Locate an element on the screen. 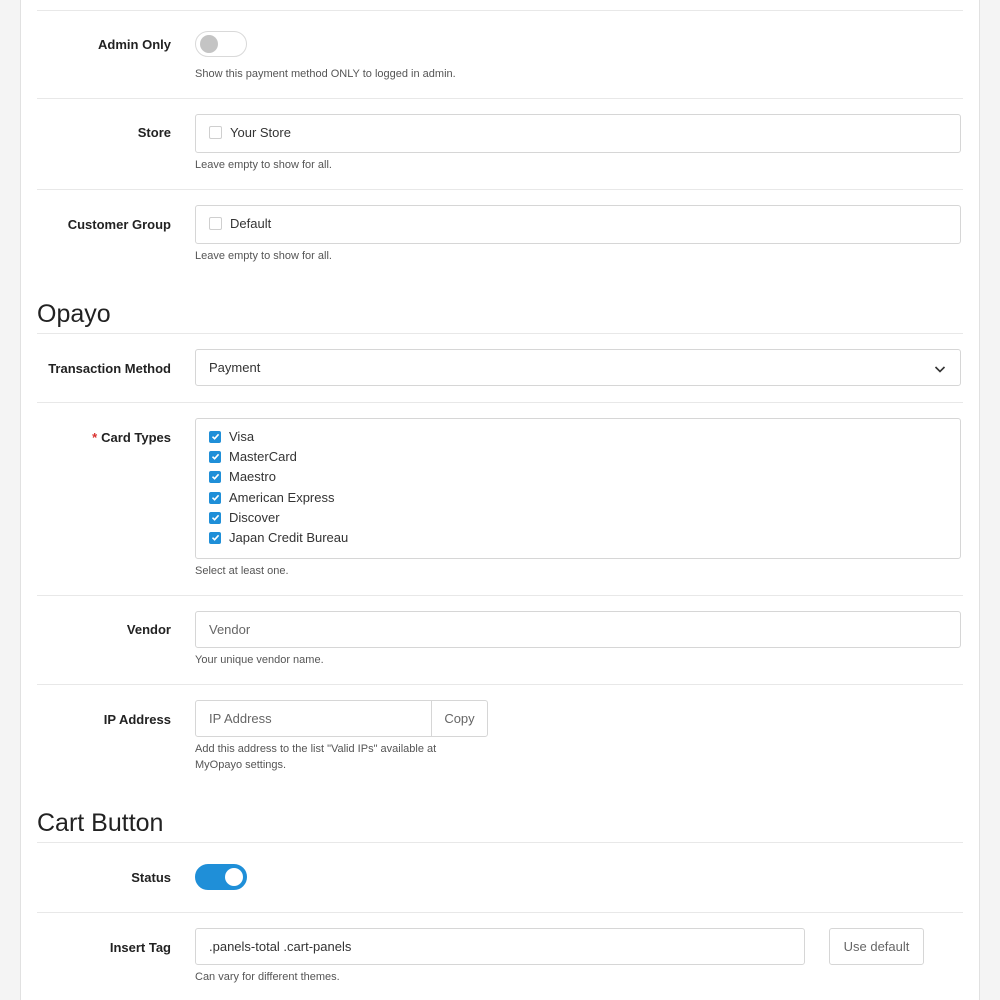 Image resolution: width=1000 pixels, height=1000 pixels. store-help: Leave empty to show for all. is located at coordinates (263, 165).